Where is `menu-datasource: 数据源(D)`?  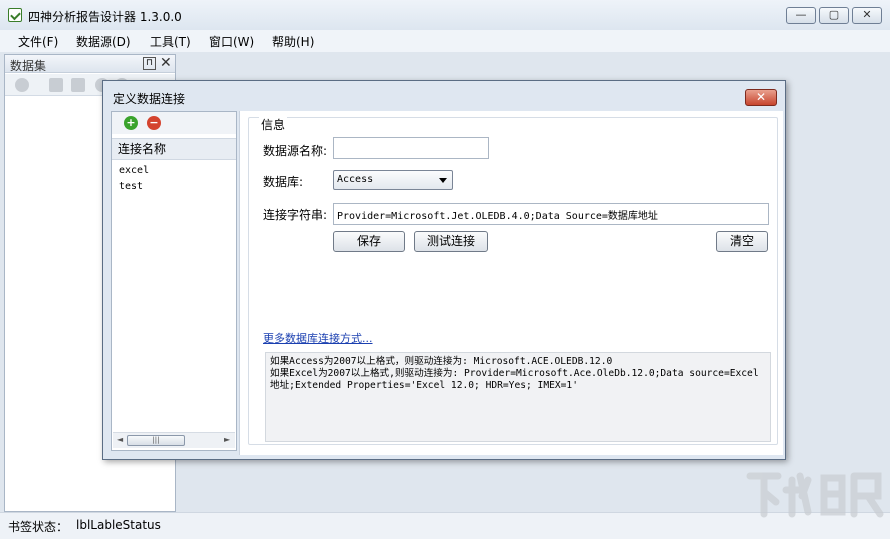
menu-datasource: 数据源(D) is located at coordinates (103, 41).